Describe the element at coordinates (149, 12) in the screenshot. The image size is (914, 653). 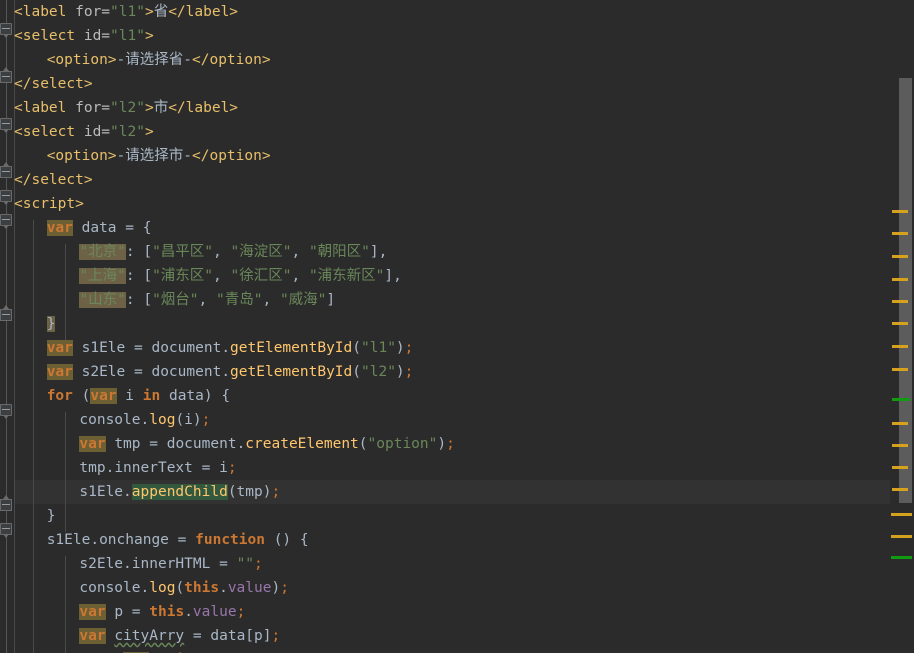
I see `code-token: >` at that location.